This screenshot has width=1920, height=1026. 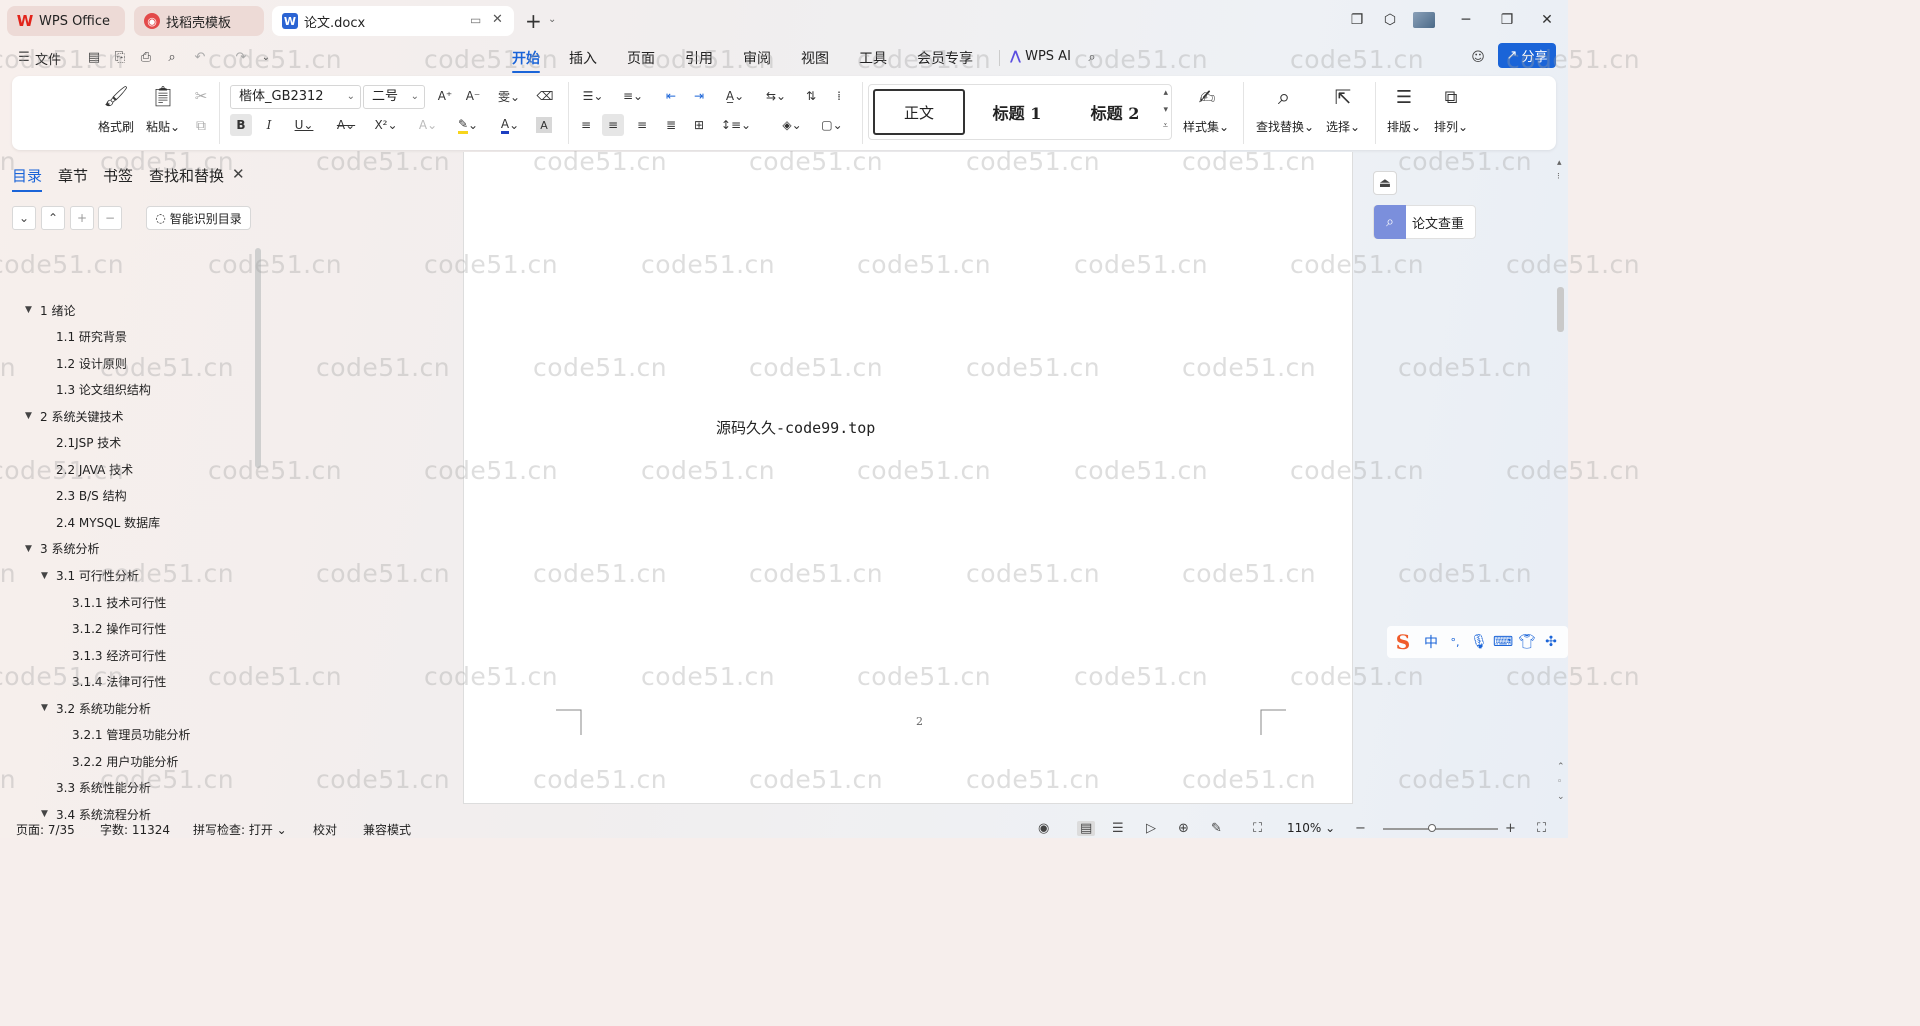 What do you see at coordinates (199, 21) in the screenshot?
I see `tab-docer-templates: ◉ 找稻壳模板` at bounding box center [199, 21].